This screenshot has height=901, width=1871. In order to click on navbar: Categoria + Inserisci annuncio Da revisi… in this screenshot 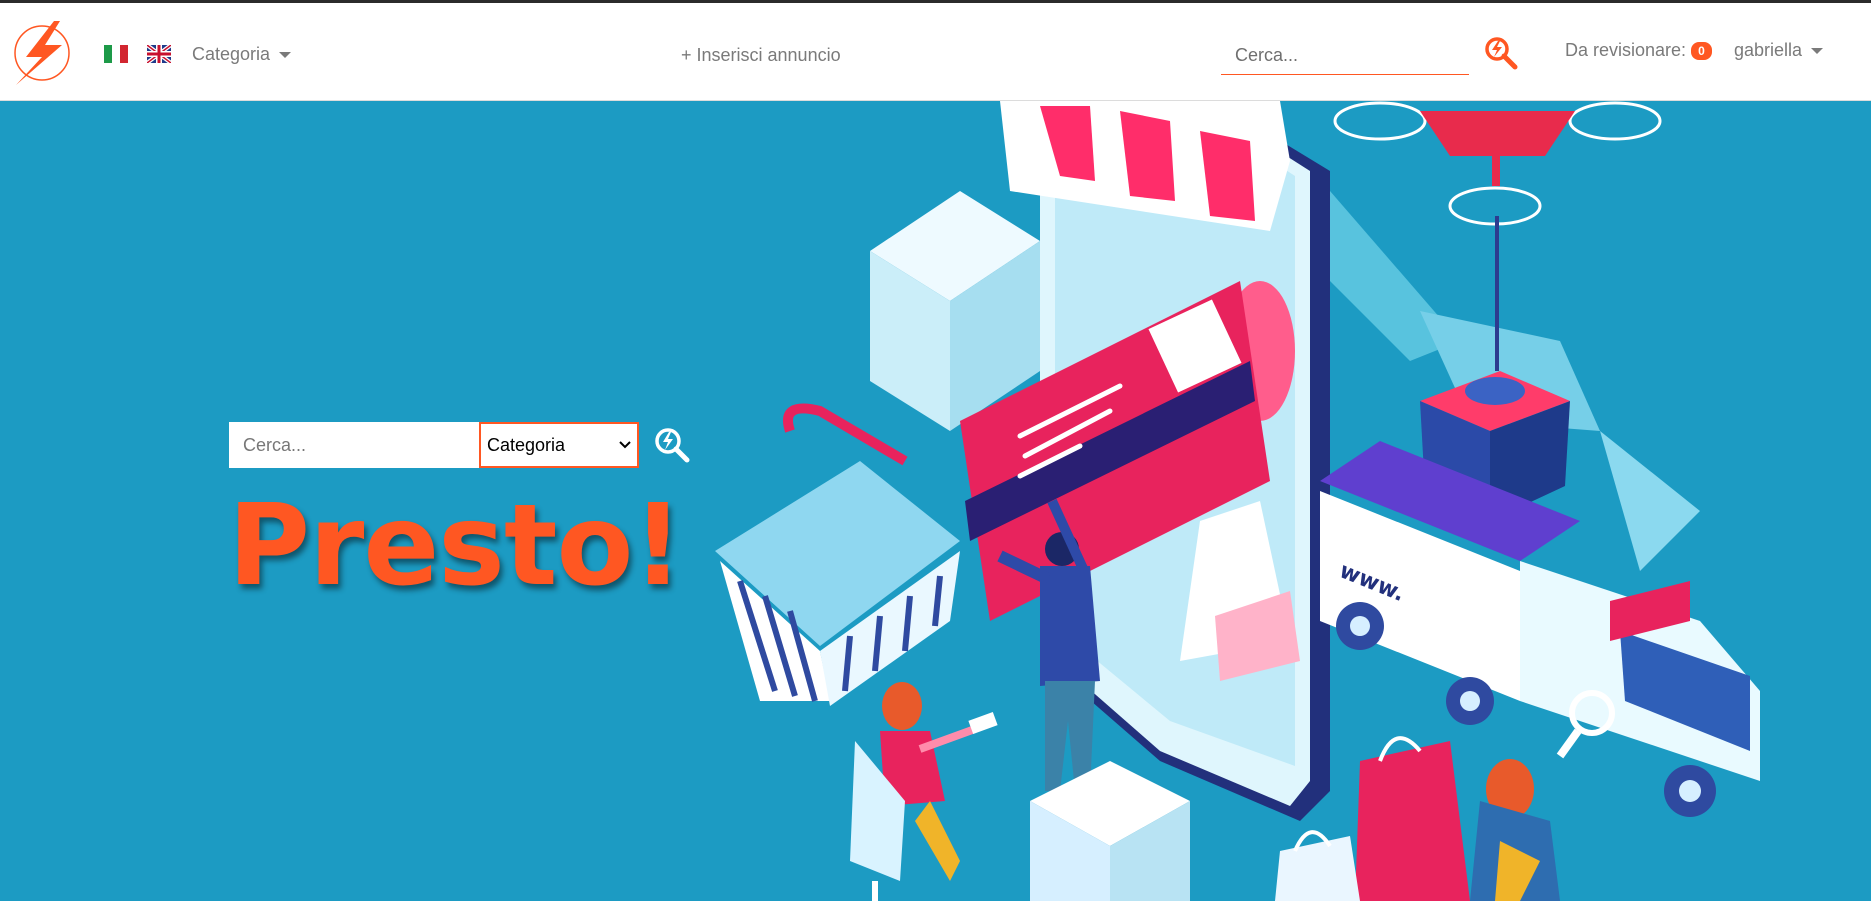, I will do `click(935, 52)`.